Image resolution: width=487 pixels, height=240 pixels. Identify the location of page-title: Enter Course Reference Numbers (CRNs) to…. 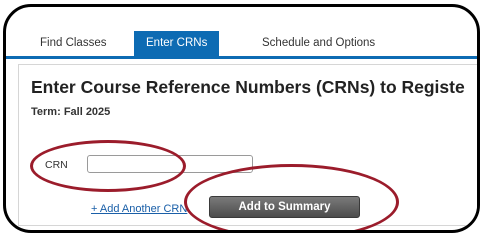
(248, 87).